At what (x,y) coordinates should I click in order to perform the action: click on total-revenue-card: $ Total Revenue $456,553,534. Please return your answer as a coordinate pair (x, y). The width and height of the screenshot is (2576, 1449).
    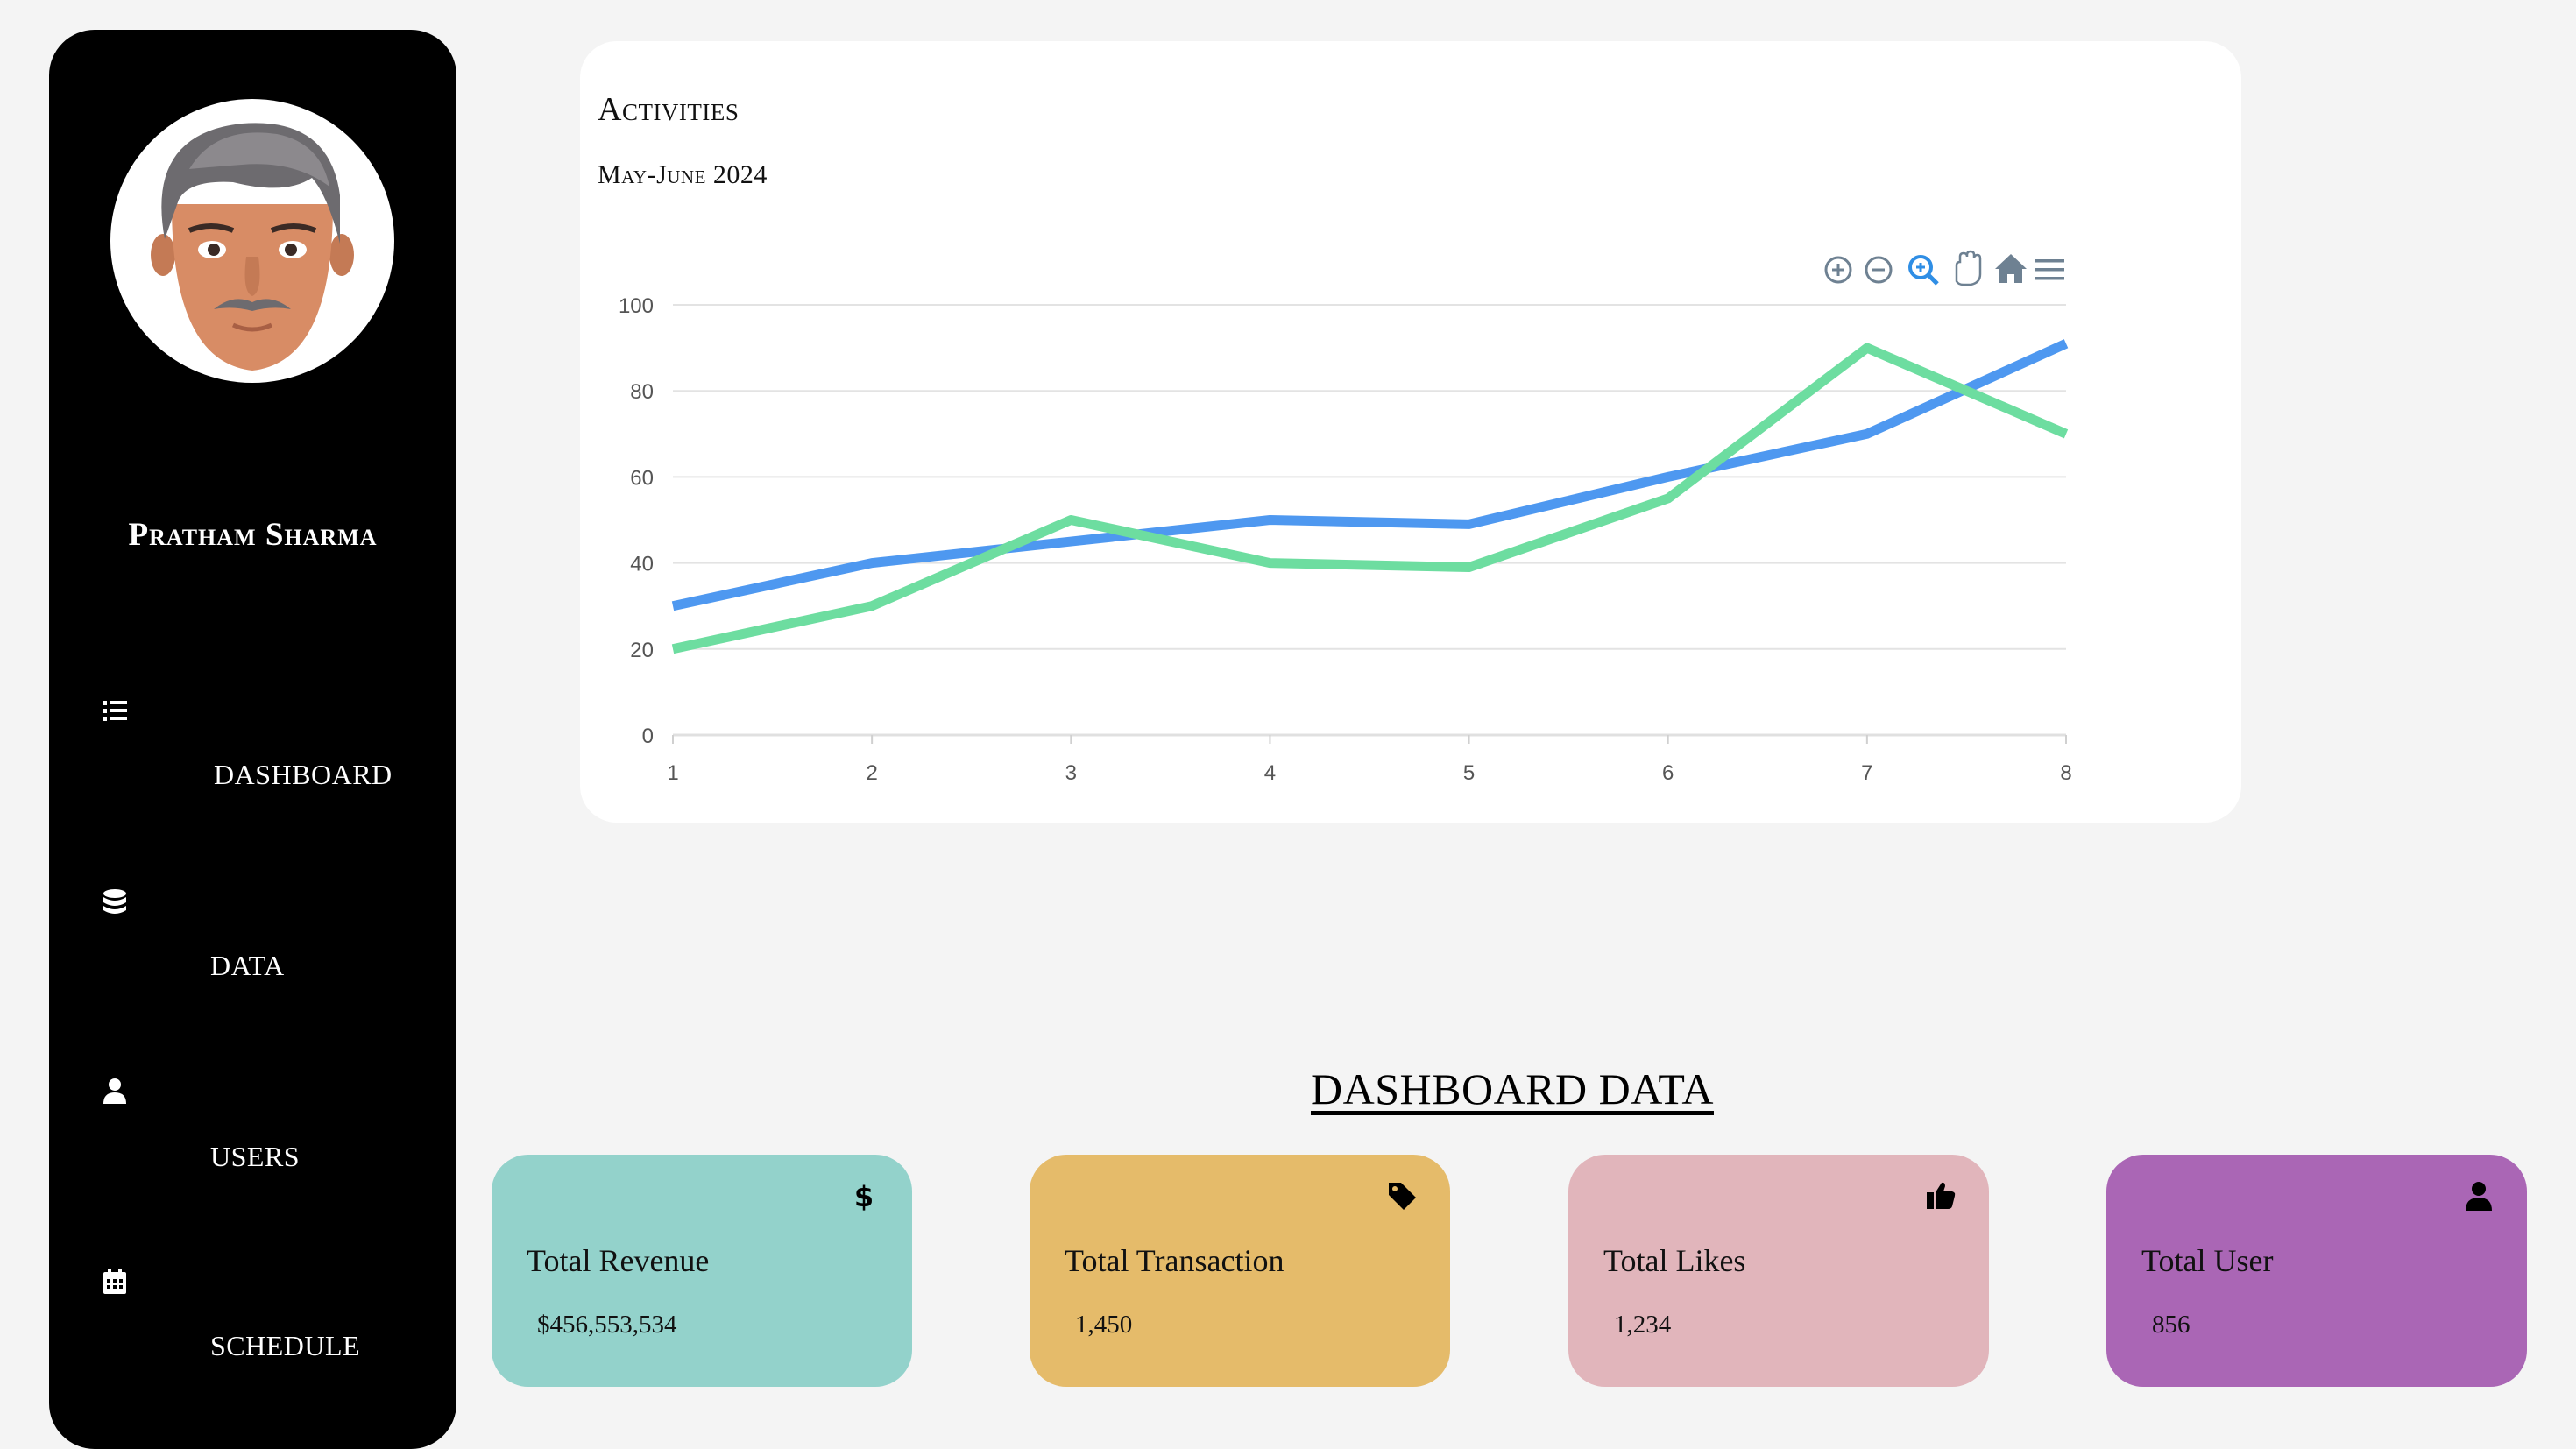
    Looking at the image, I should click on (702, 1271).